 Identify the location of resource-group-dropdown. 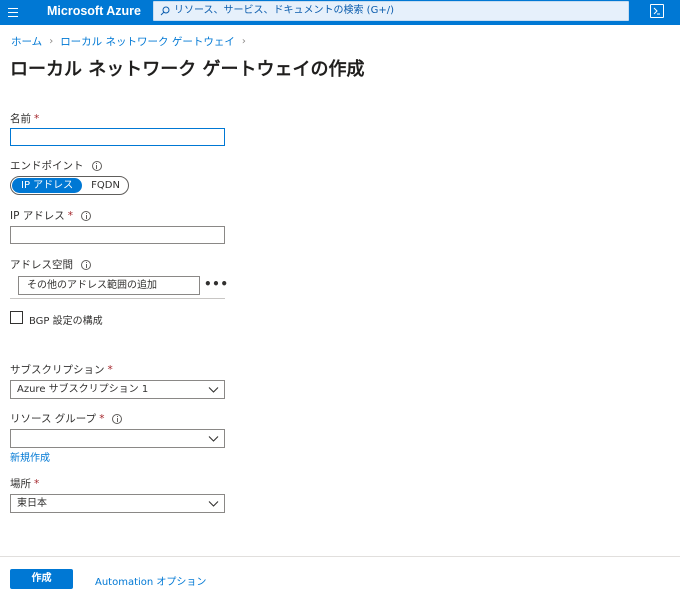
(117, 438).